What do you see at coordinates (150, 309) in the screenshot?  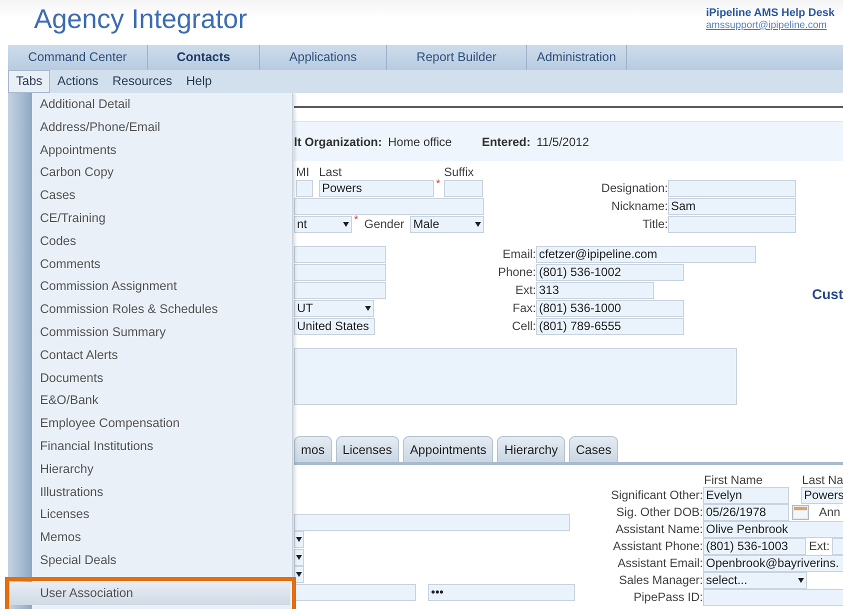 I see `menu-item: Commission Roles & Schedules` at bounding box center [150, 309].